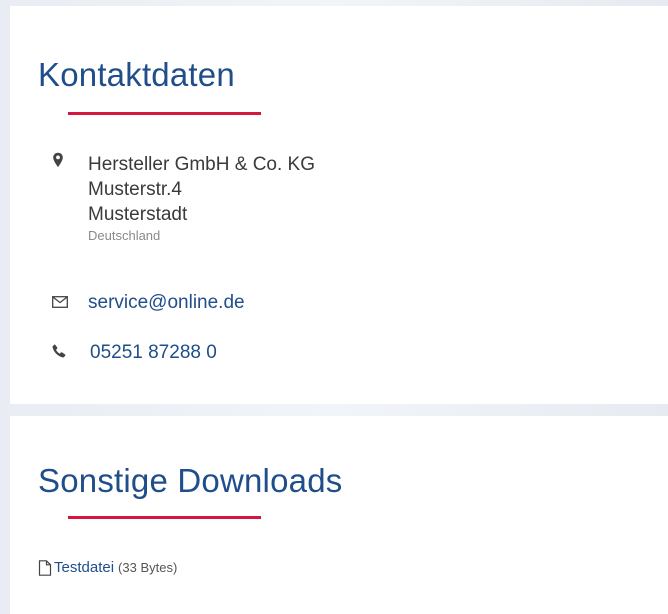  Describe the element at coordinates (190, 480) in the screenshot. I see `downloads-heading: Sonstige Downloads` at that location.